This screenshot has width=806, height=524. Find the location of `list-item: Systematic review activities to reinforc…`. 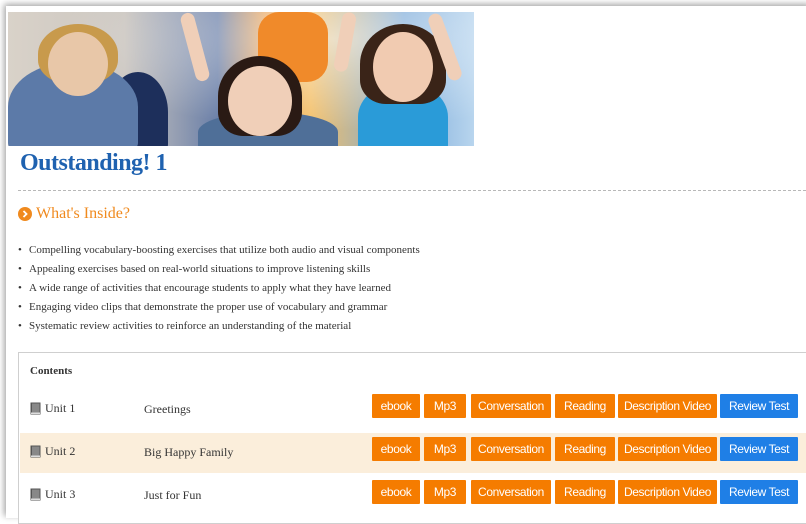

list-item: Systematic review activities to reinforc… is located at coordinates (219, 326).